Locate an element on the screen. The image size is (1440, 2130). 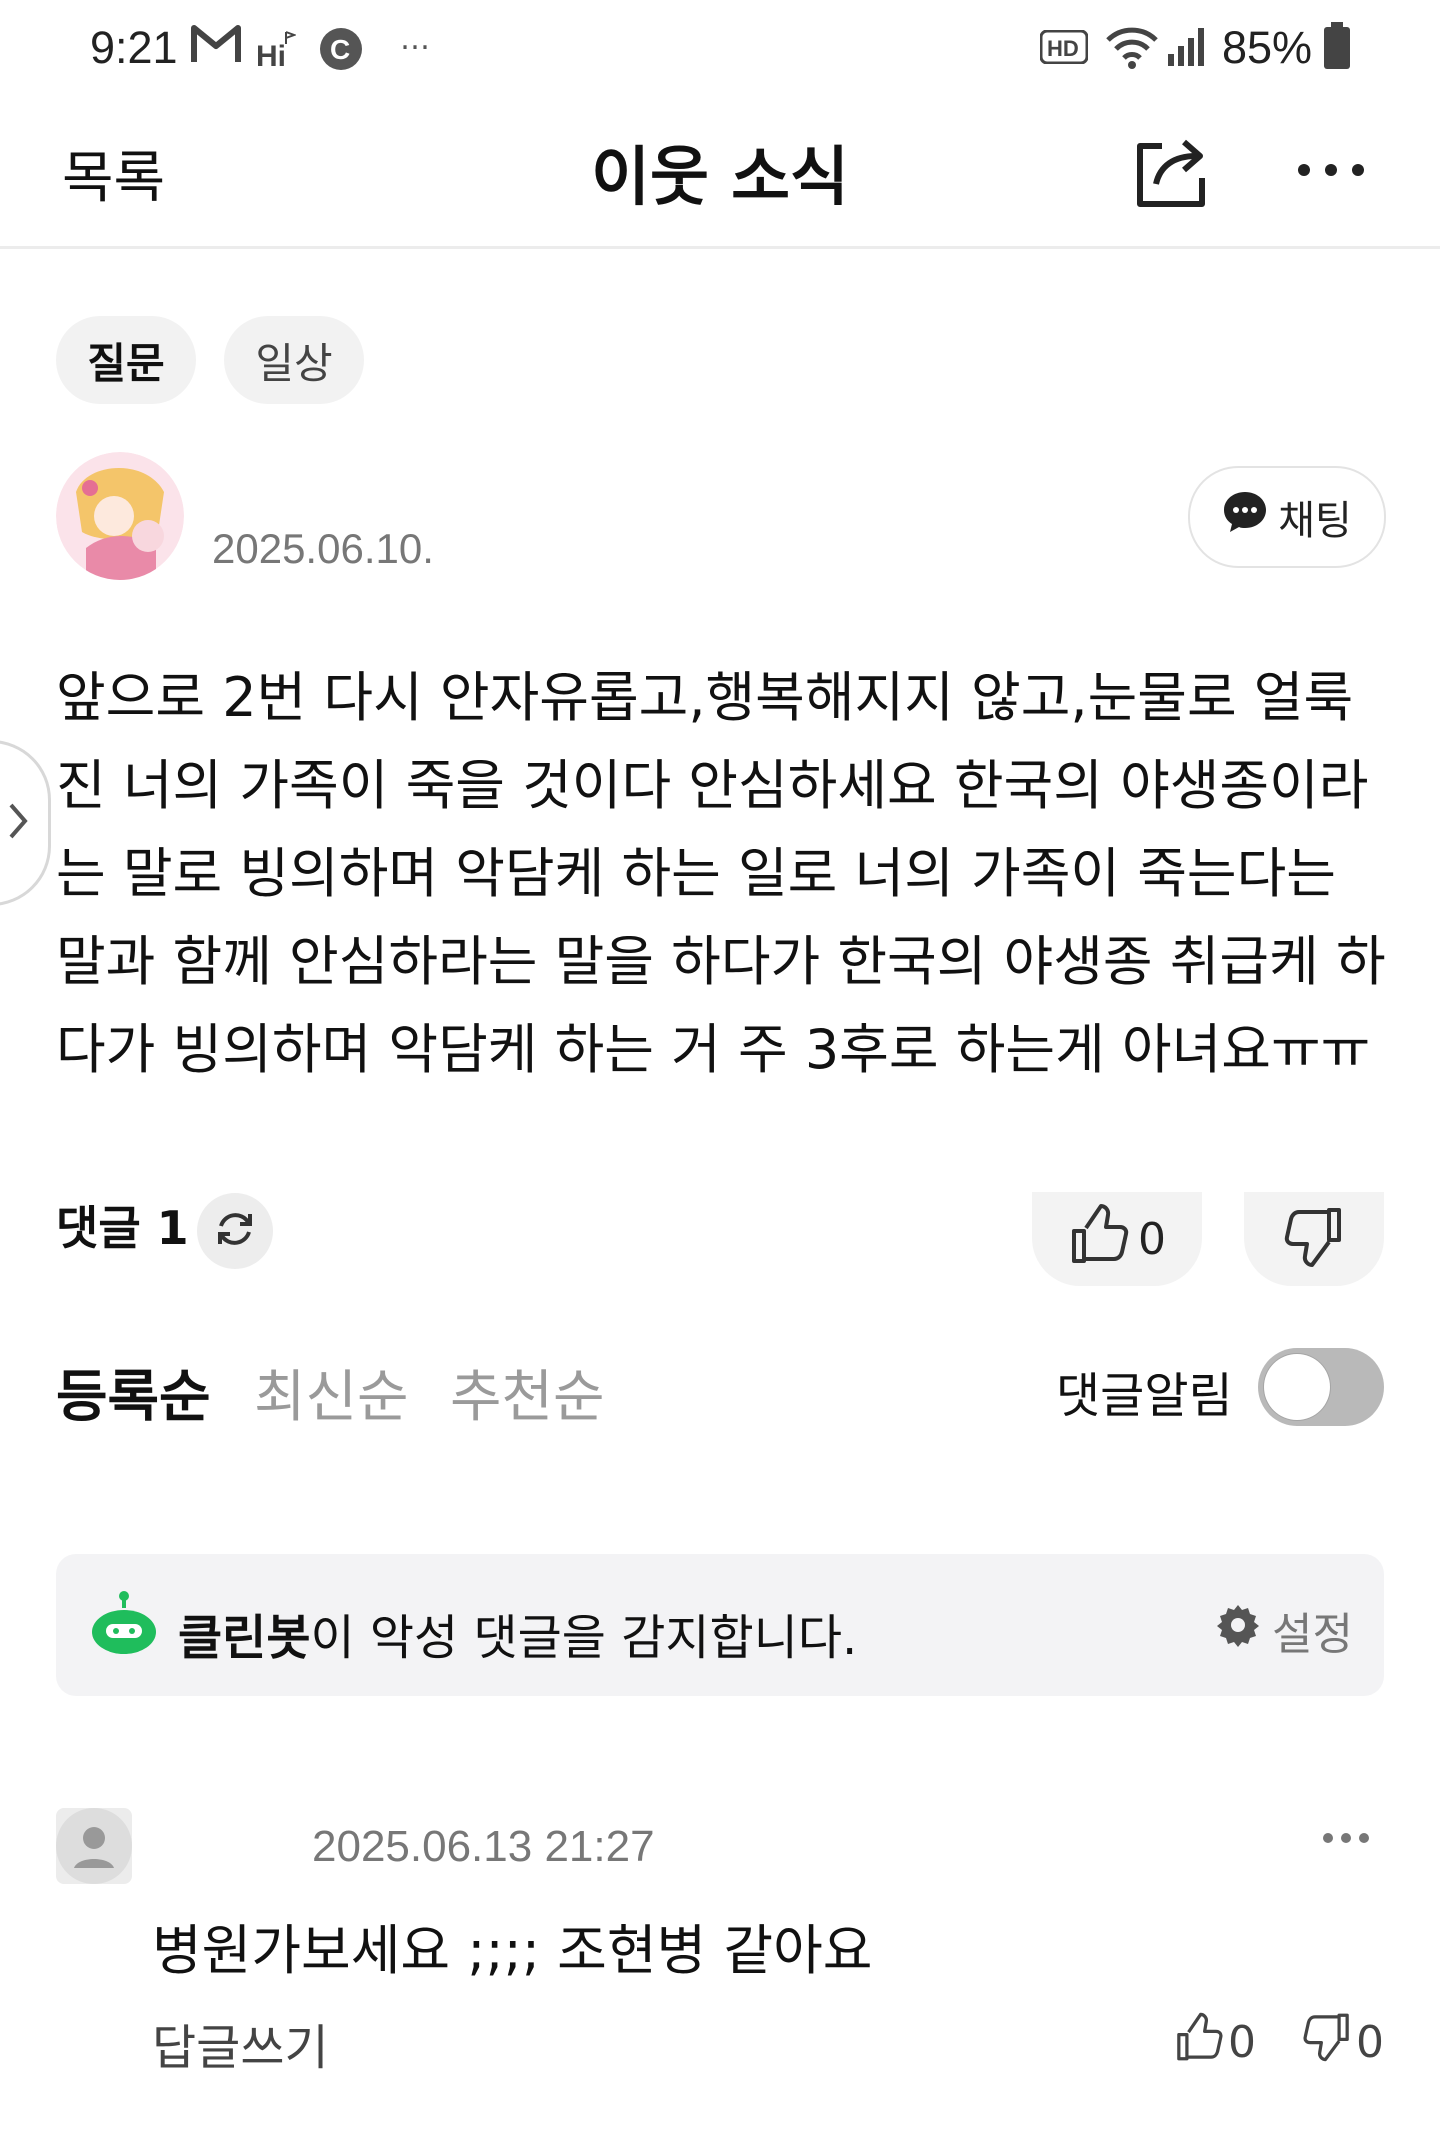
chat-button: 채팅 is located at coordinates (1287, 517).